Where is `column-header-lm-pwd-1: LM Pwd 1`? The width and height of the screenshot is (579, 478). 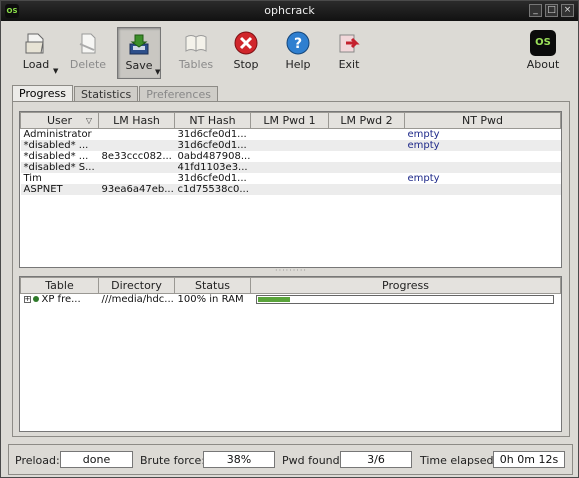 column-header-lm-pwd-1: LM Pwd 1 is located at coordinates (289, 120).